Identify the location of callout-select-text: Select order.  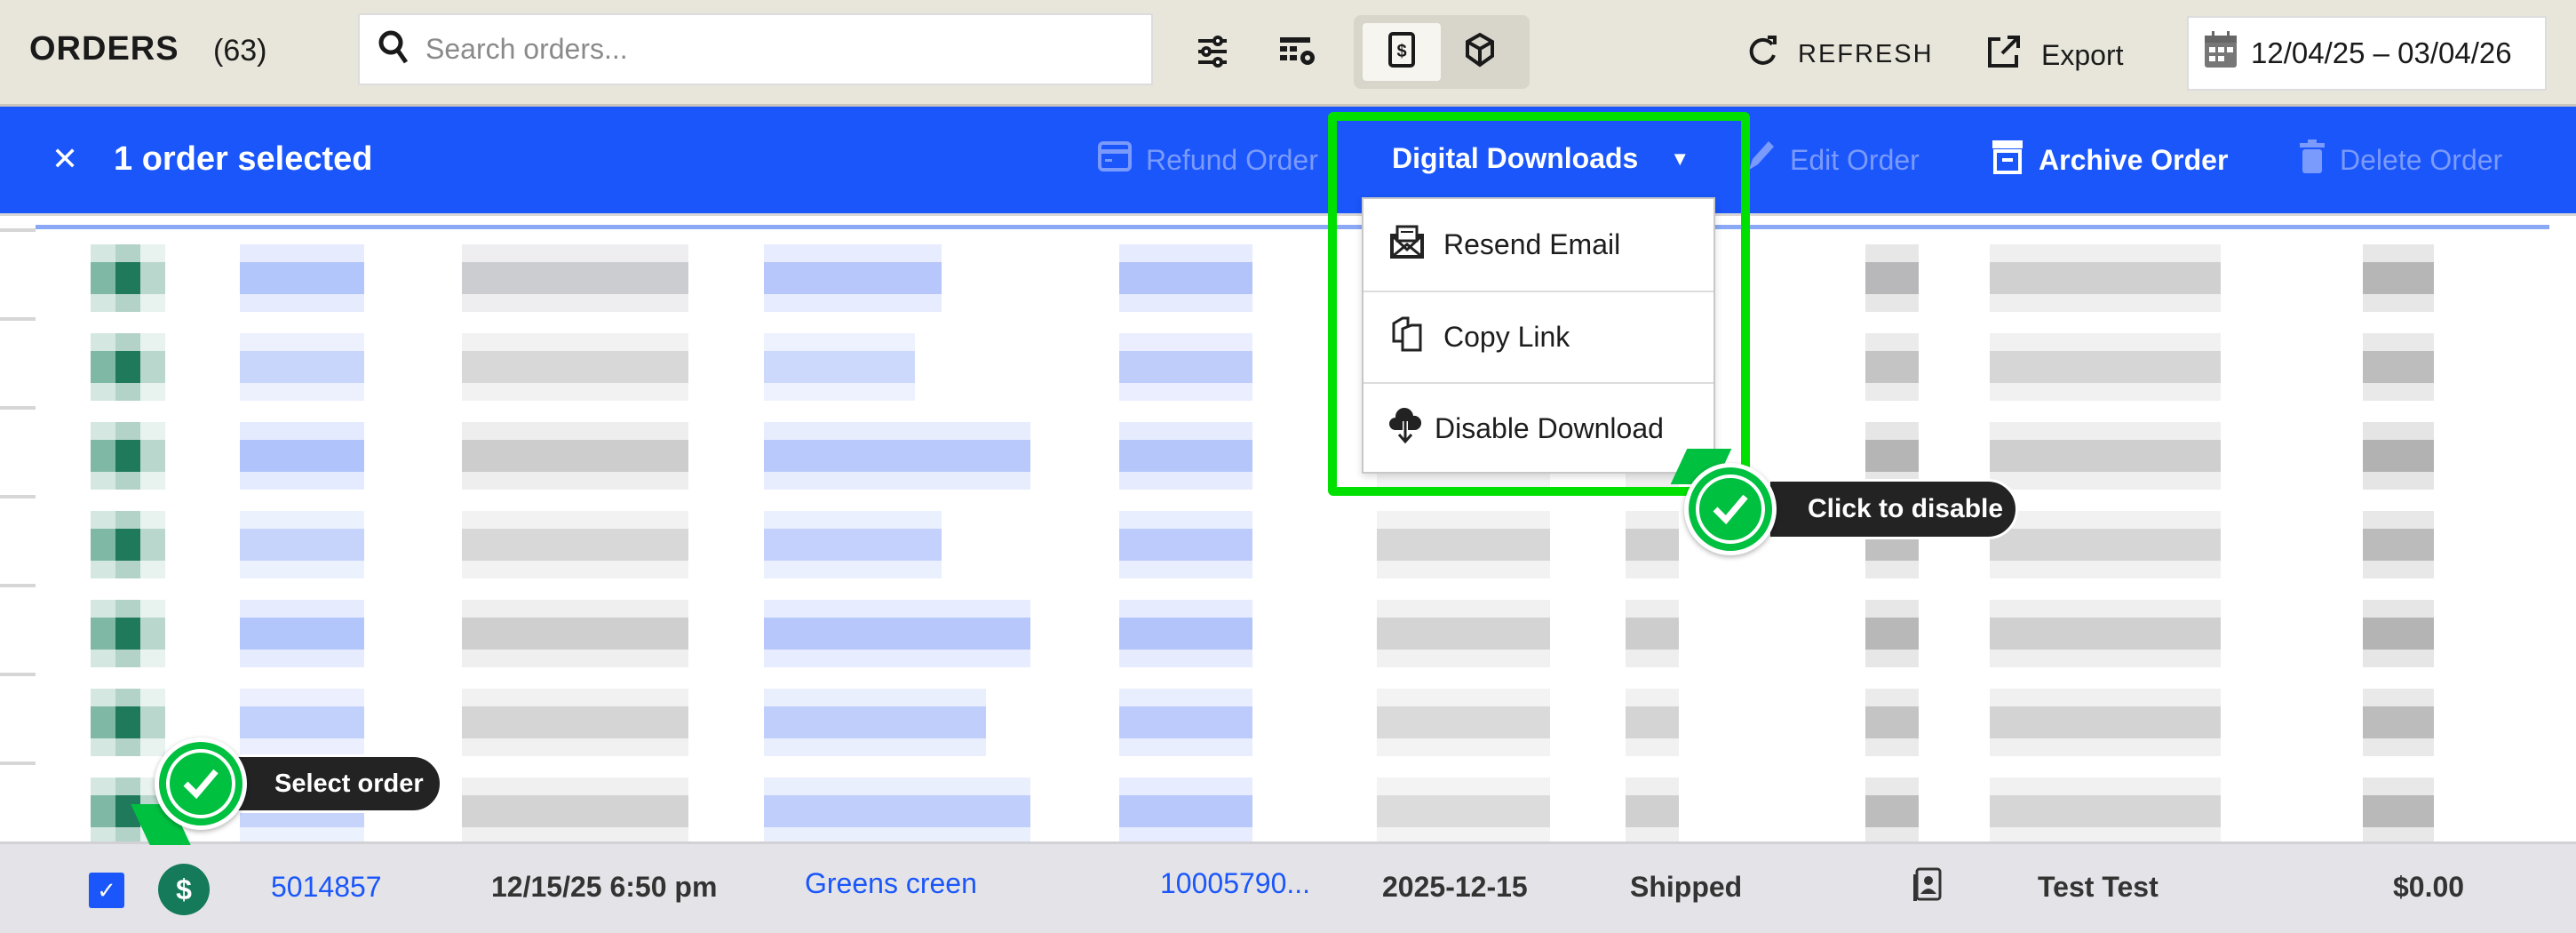
(349, 783).